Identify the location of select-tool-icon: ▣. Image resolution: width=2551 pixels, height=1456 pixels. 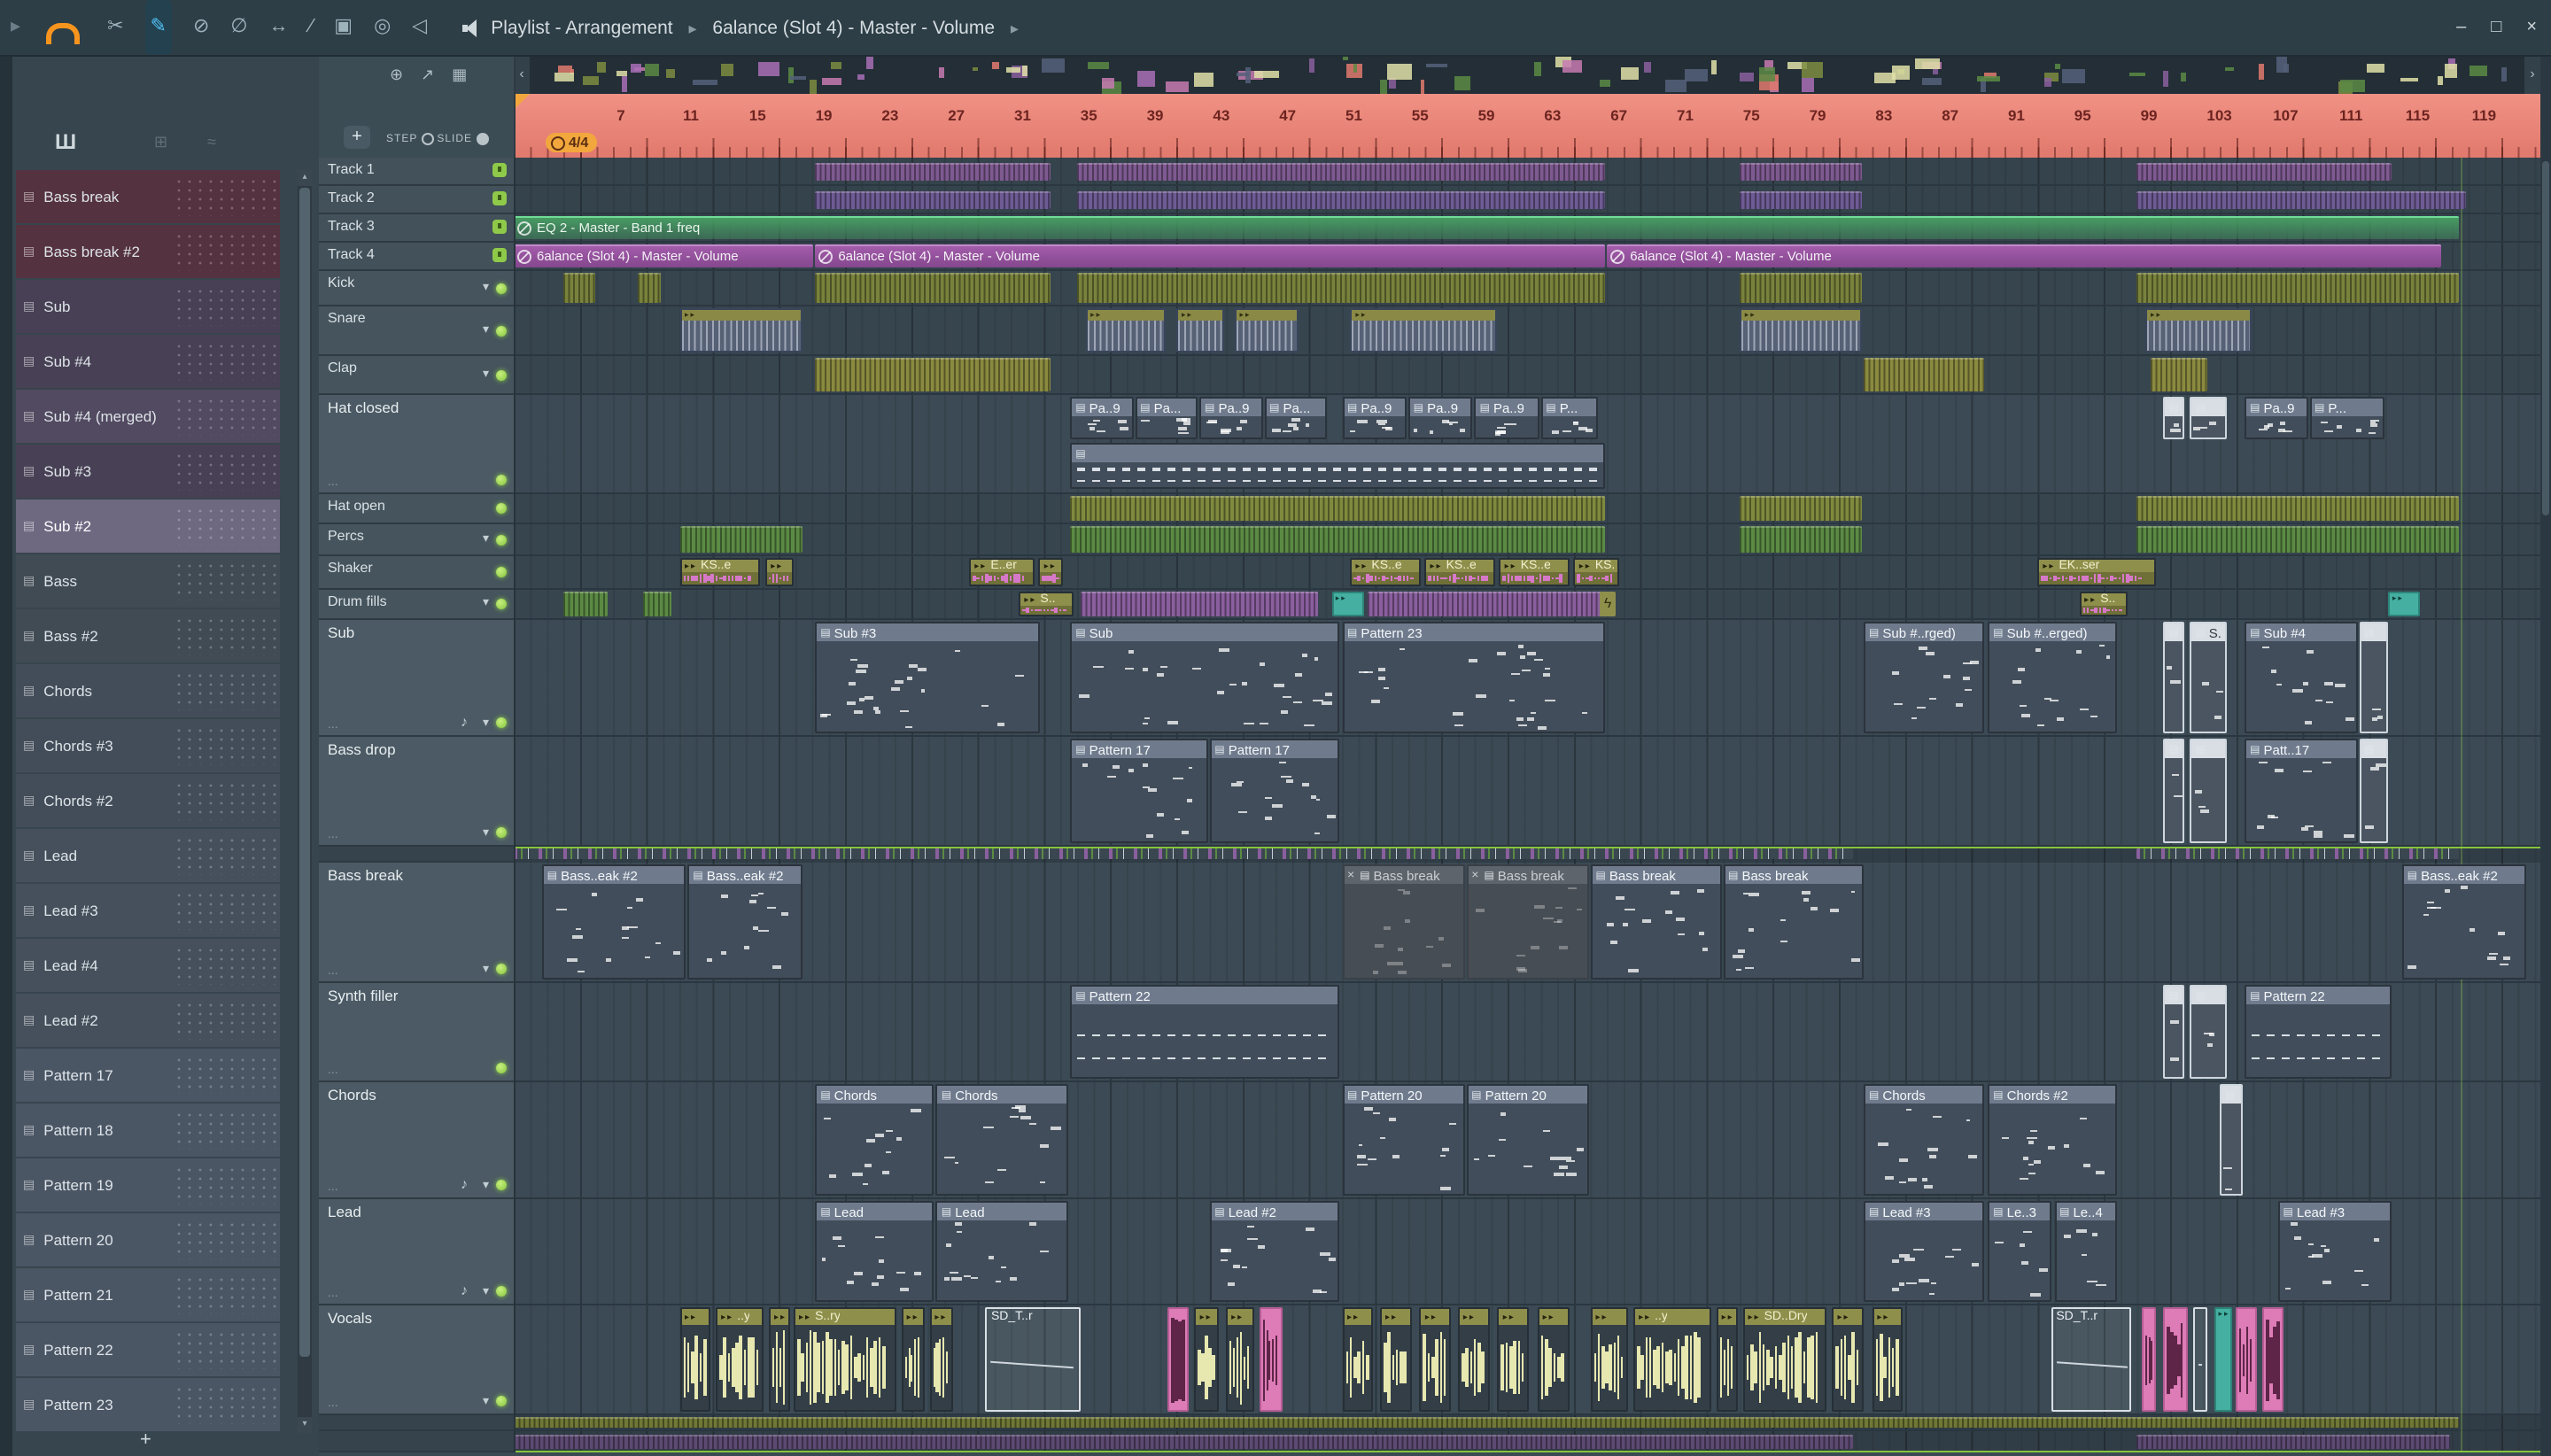
(344, 27).